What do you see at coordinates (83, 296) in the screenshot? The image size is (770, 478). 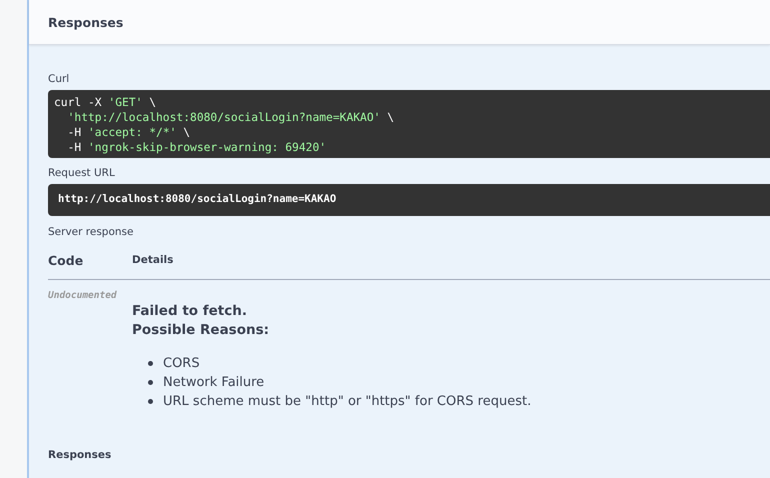 I see `response-code: Undocumented` at bounding box center [83, 296].